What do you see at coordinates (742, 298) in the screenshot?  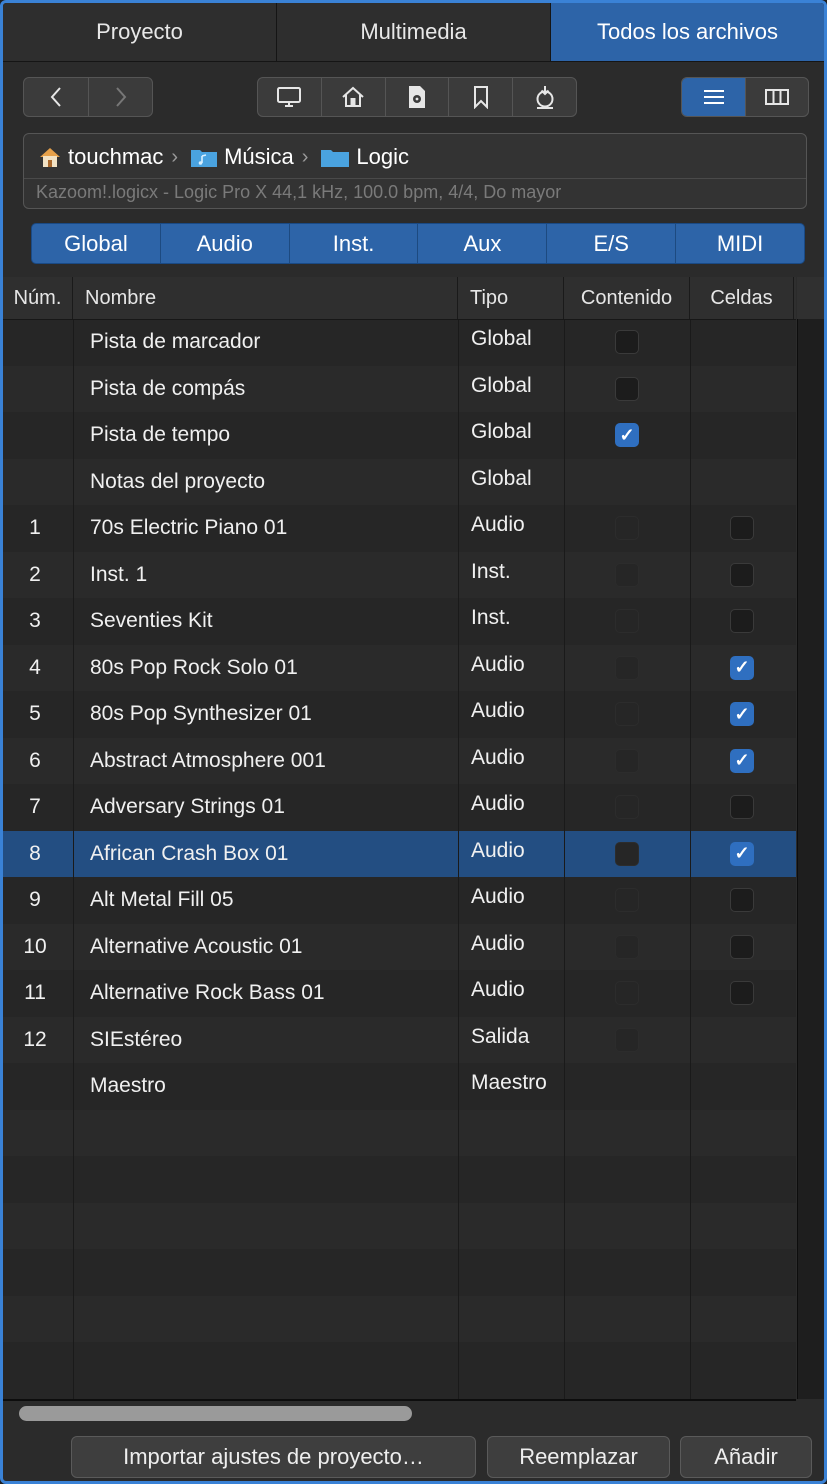 I see `header-cells: Celdas` at bounding box center [742, 298].